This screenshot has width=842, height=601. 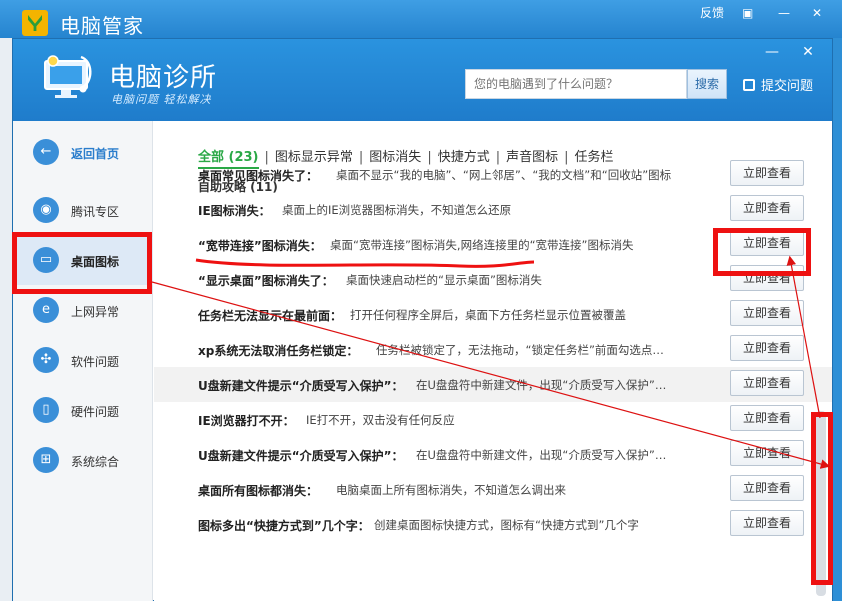 What do you see at coordinates (365, 263) in the screenshot?
I see `annotation-underline` at bounding box center [365, 263].